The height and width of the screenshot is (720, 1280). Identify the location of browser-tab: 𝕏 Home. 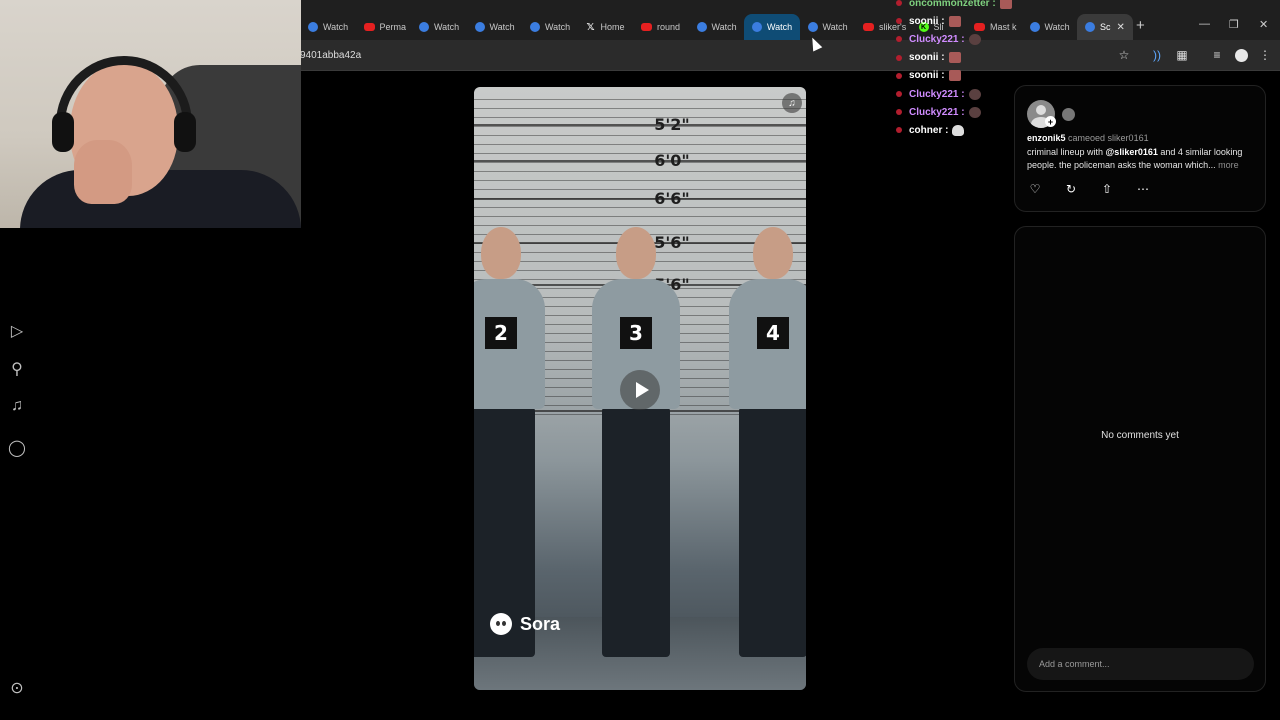
(606, 27).